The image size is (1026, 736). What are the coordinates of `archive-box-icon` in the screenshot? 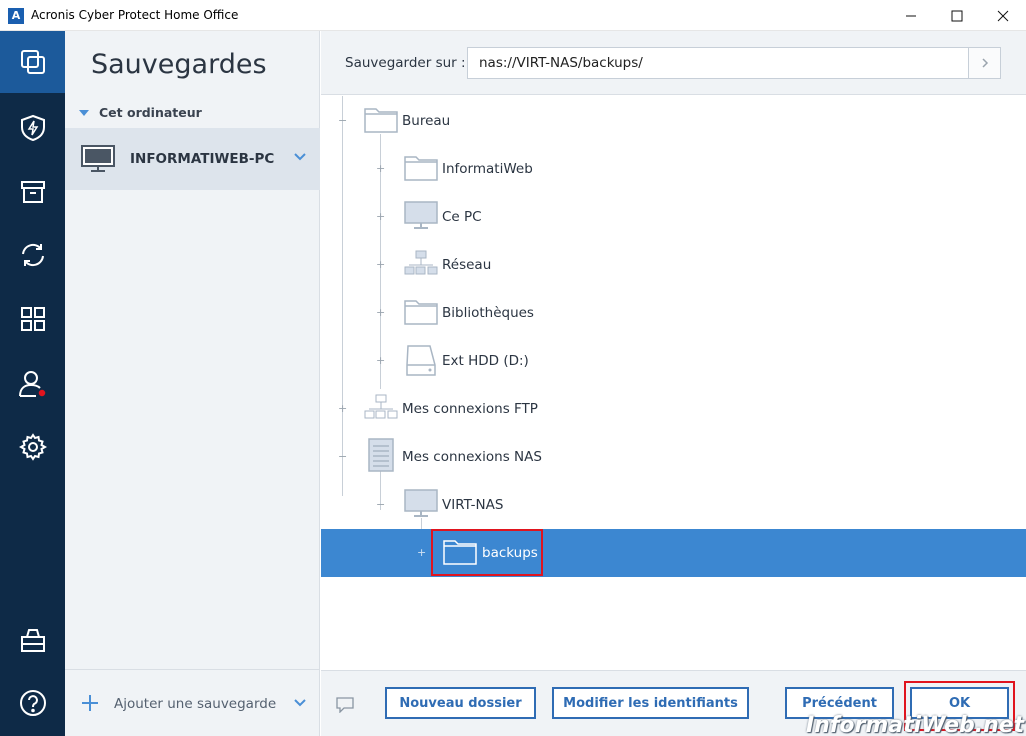 It's located at (32, 192).